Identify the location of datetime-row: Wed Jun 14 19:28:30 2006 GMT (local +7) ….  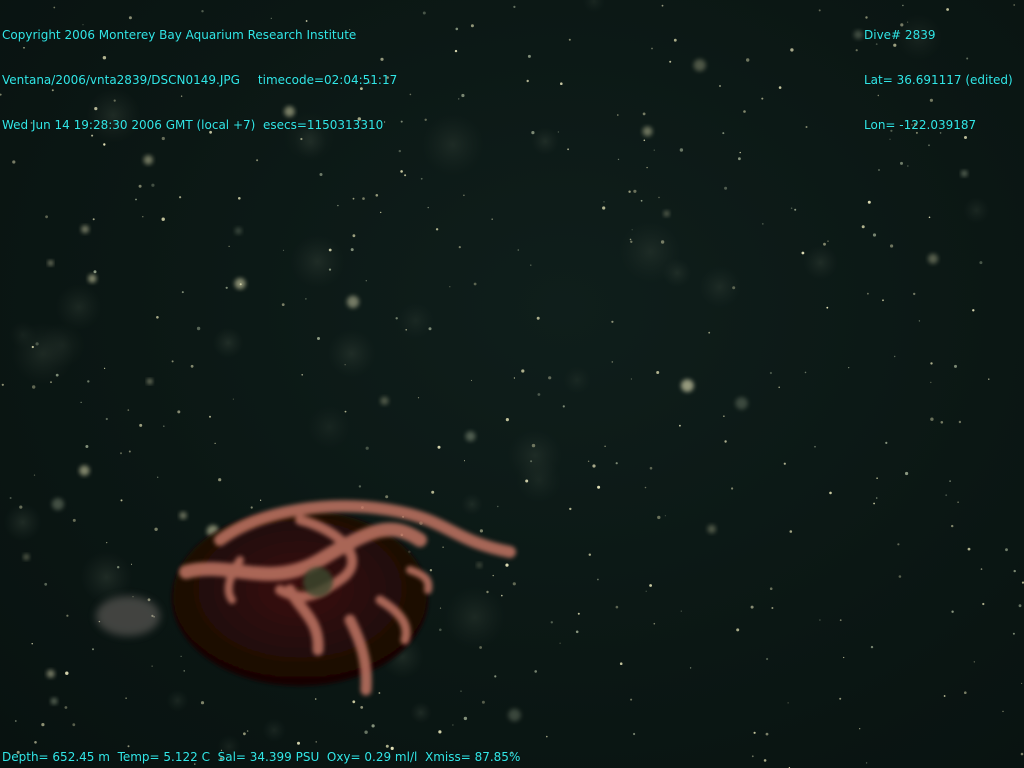
(199, 125).